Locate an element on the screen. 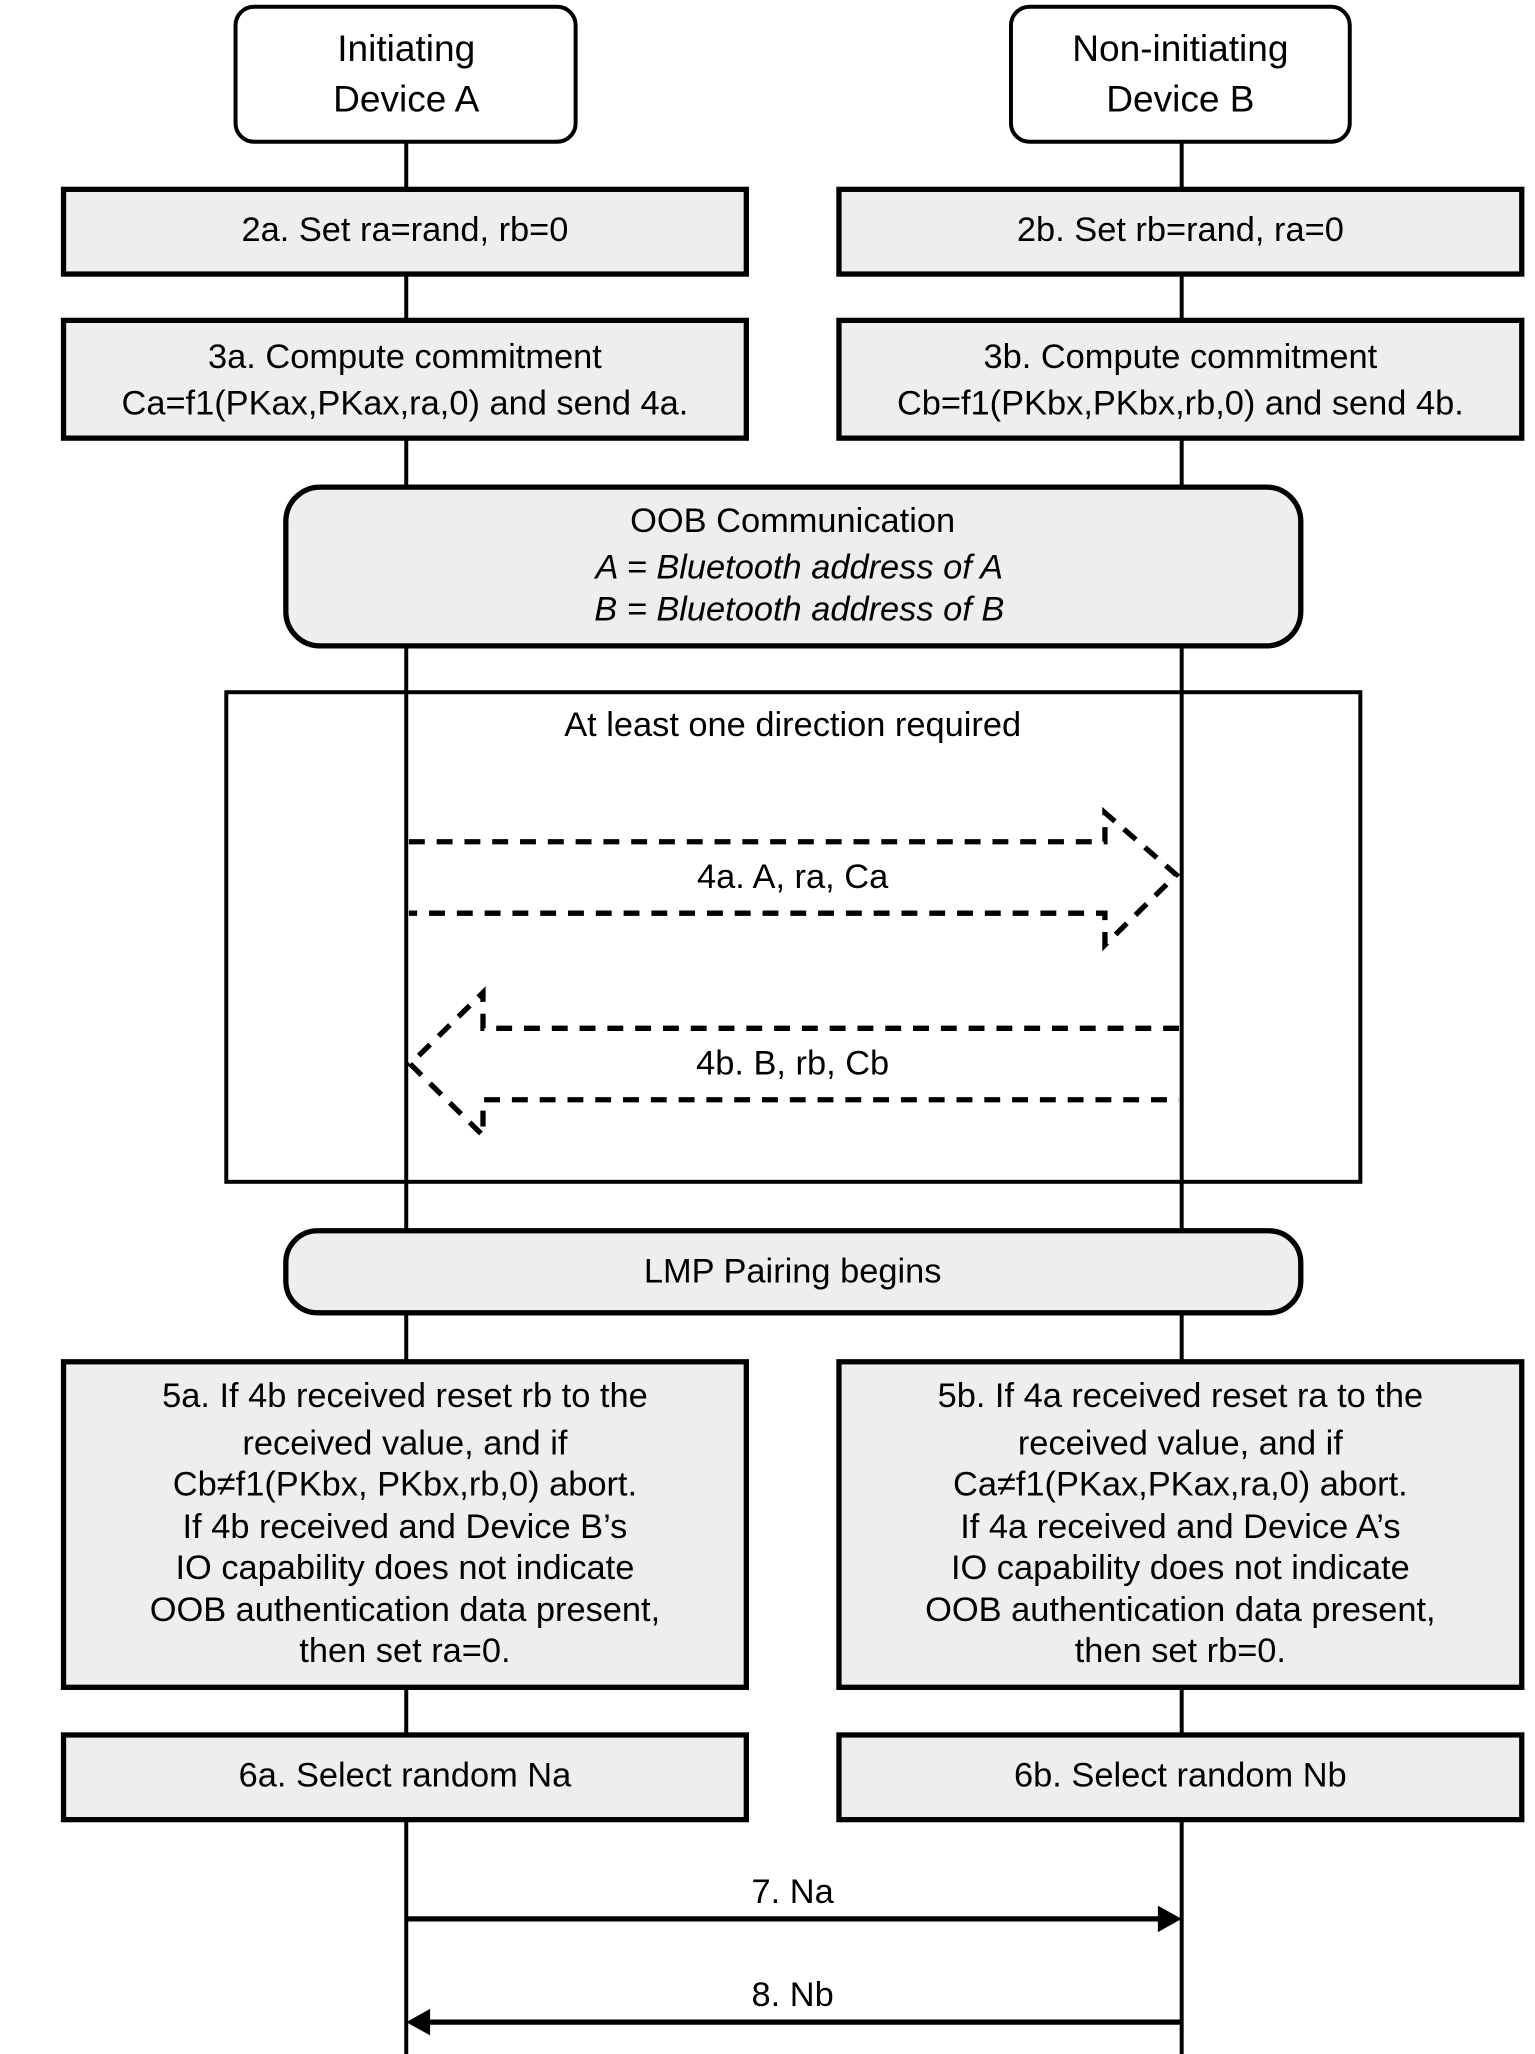 Image resolution: width=1535 pixels, height=2054 pixels. step-5b-line: If 4a received and Device A’s is located at coordinates (1180, 1527).